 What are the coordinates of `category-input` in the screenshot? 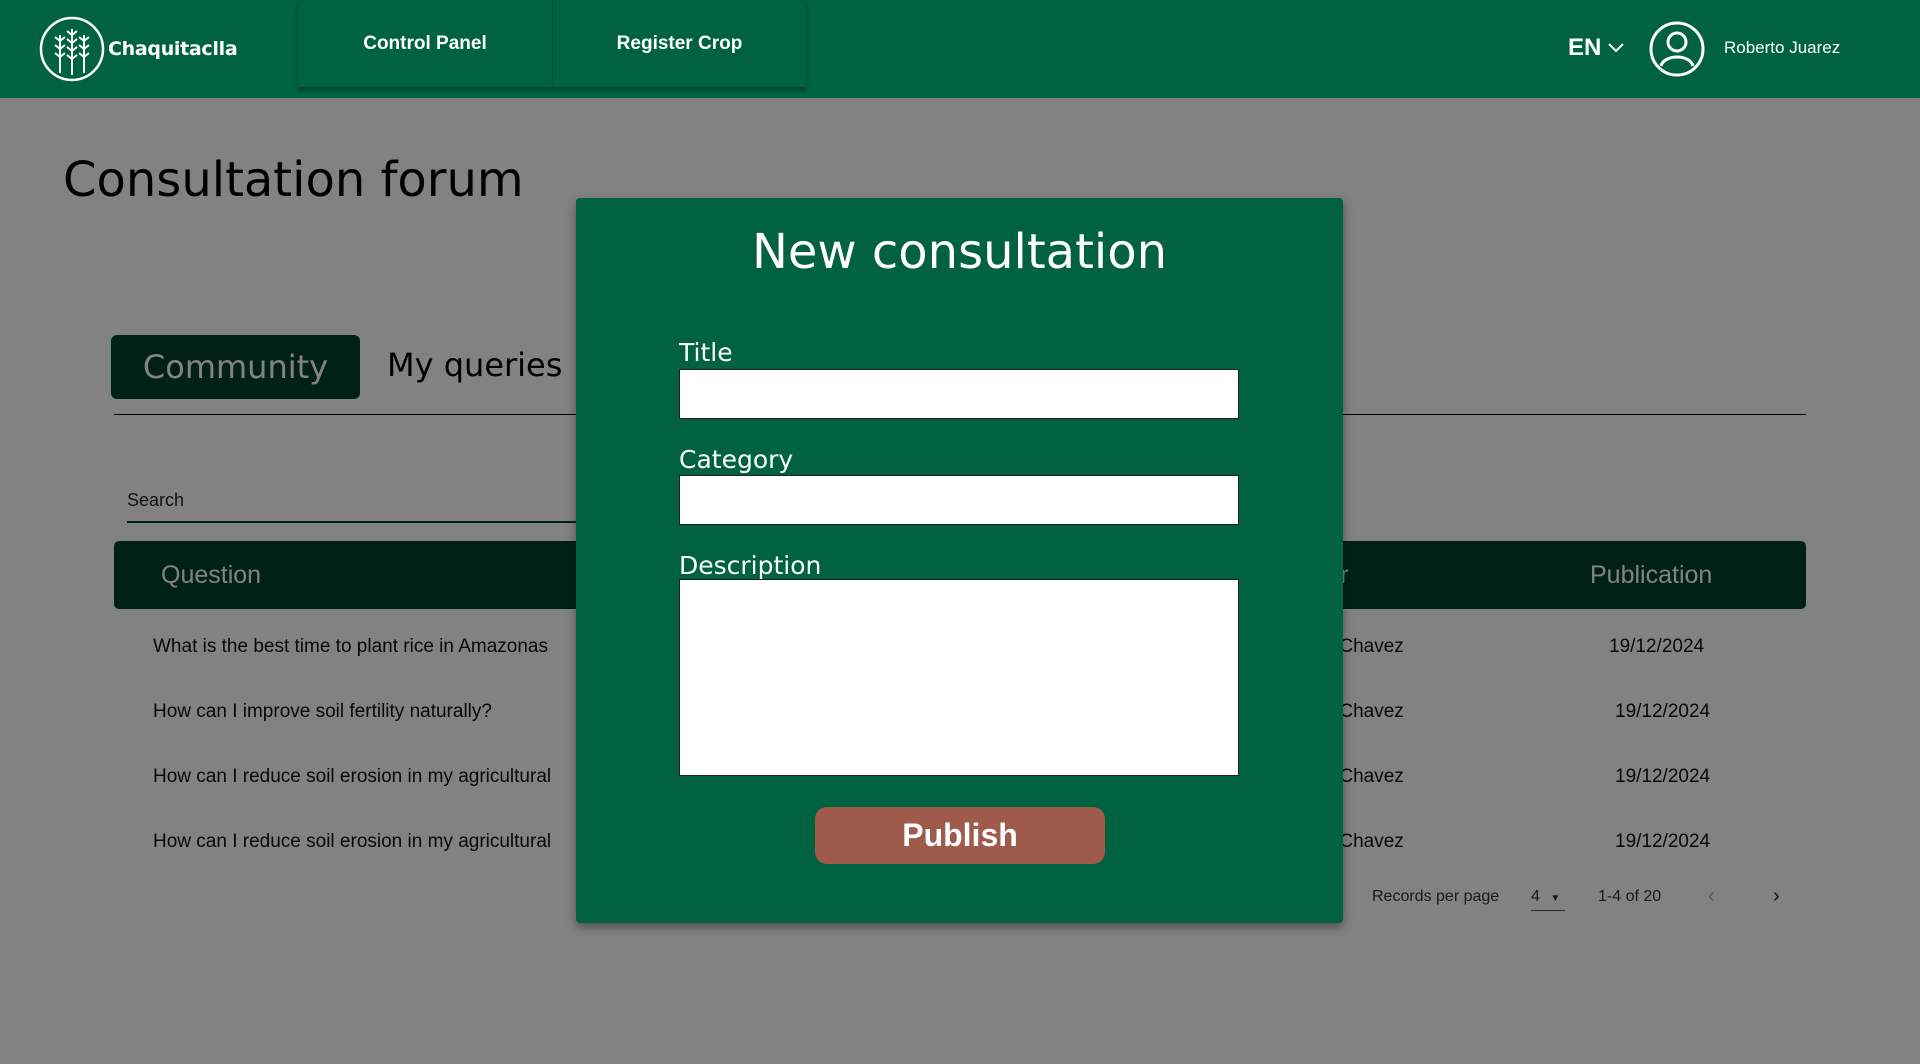 It's located at (959, 500).